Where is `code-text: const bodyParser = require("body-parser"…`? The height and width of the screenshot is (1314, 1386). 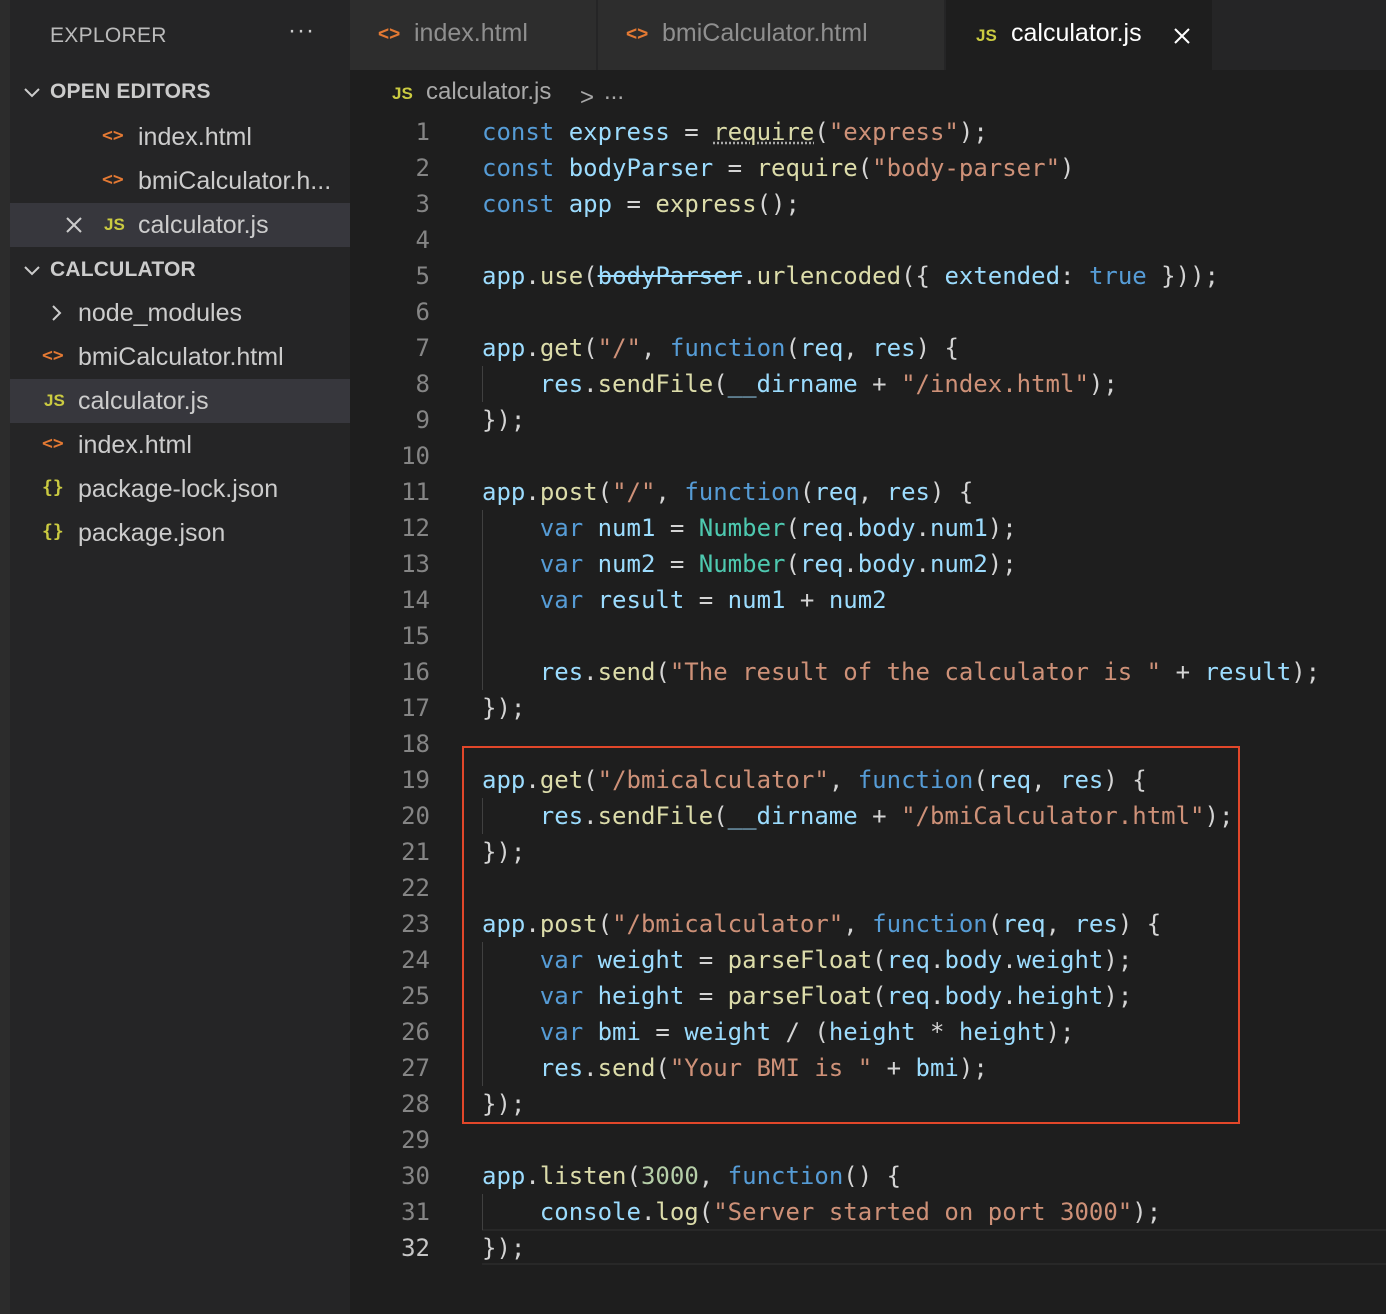
code-text: const bodyParser = require("body-parser"… is located at coordinates (778, 168).